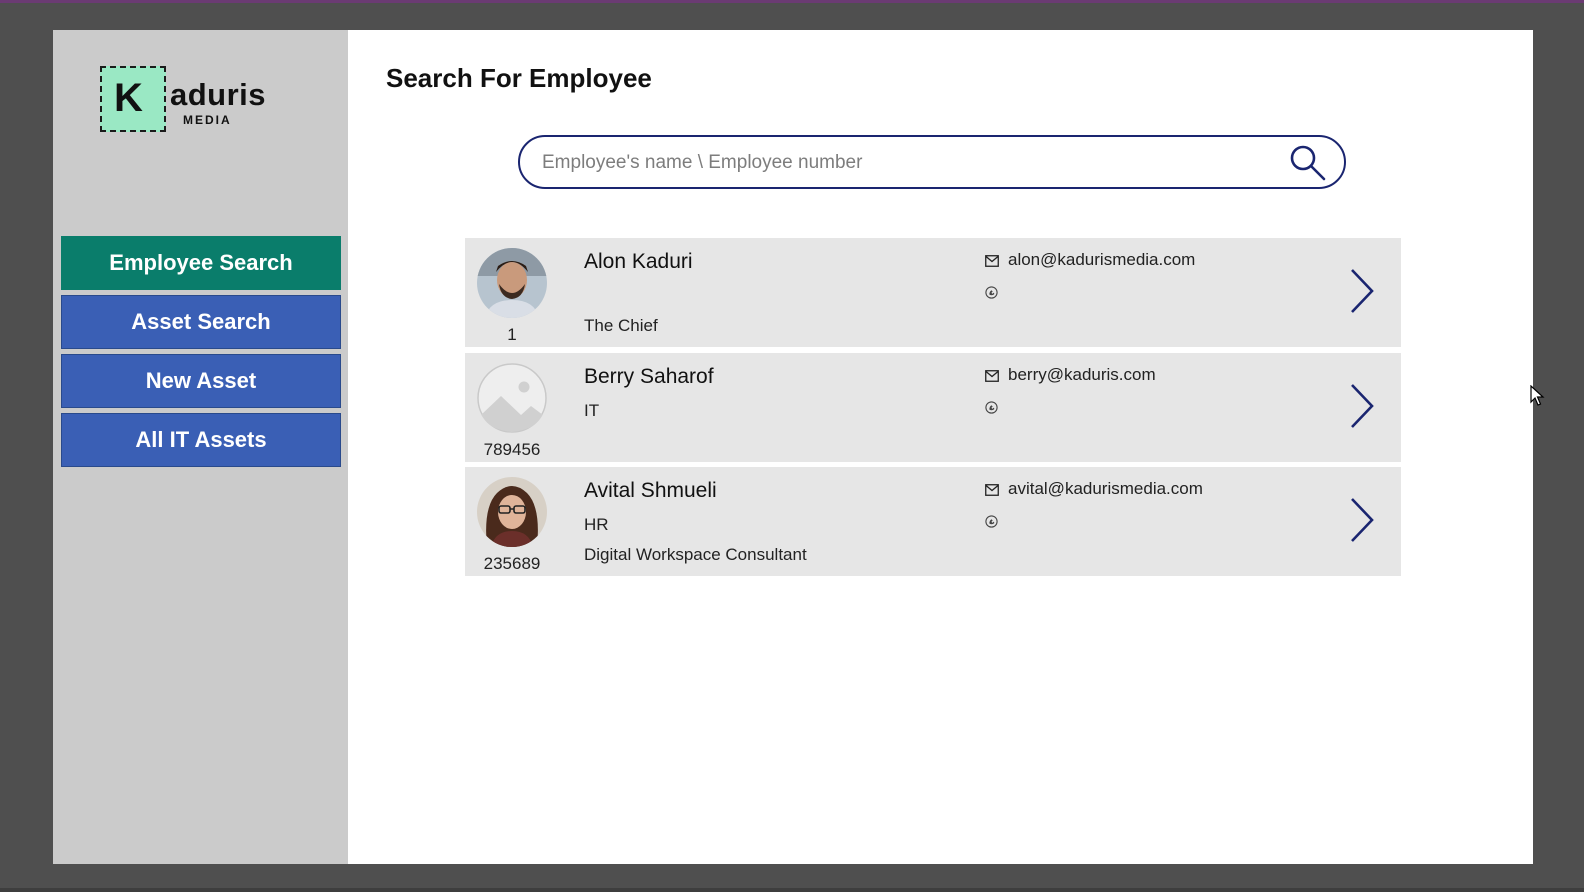 The height and width of the screenshot is (892, 1584). What do you see at coordinates (207, 120) in the screenshot?
I see `logo-subtitle: MEDIA` at bounding box center [207, 120].